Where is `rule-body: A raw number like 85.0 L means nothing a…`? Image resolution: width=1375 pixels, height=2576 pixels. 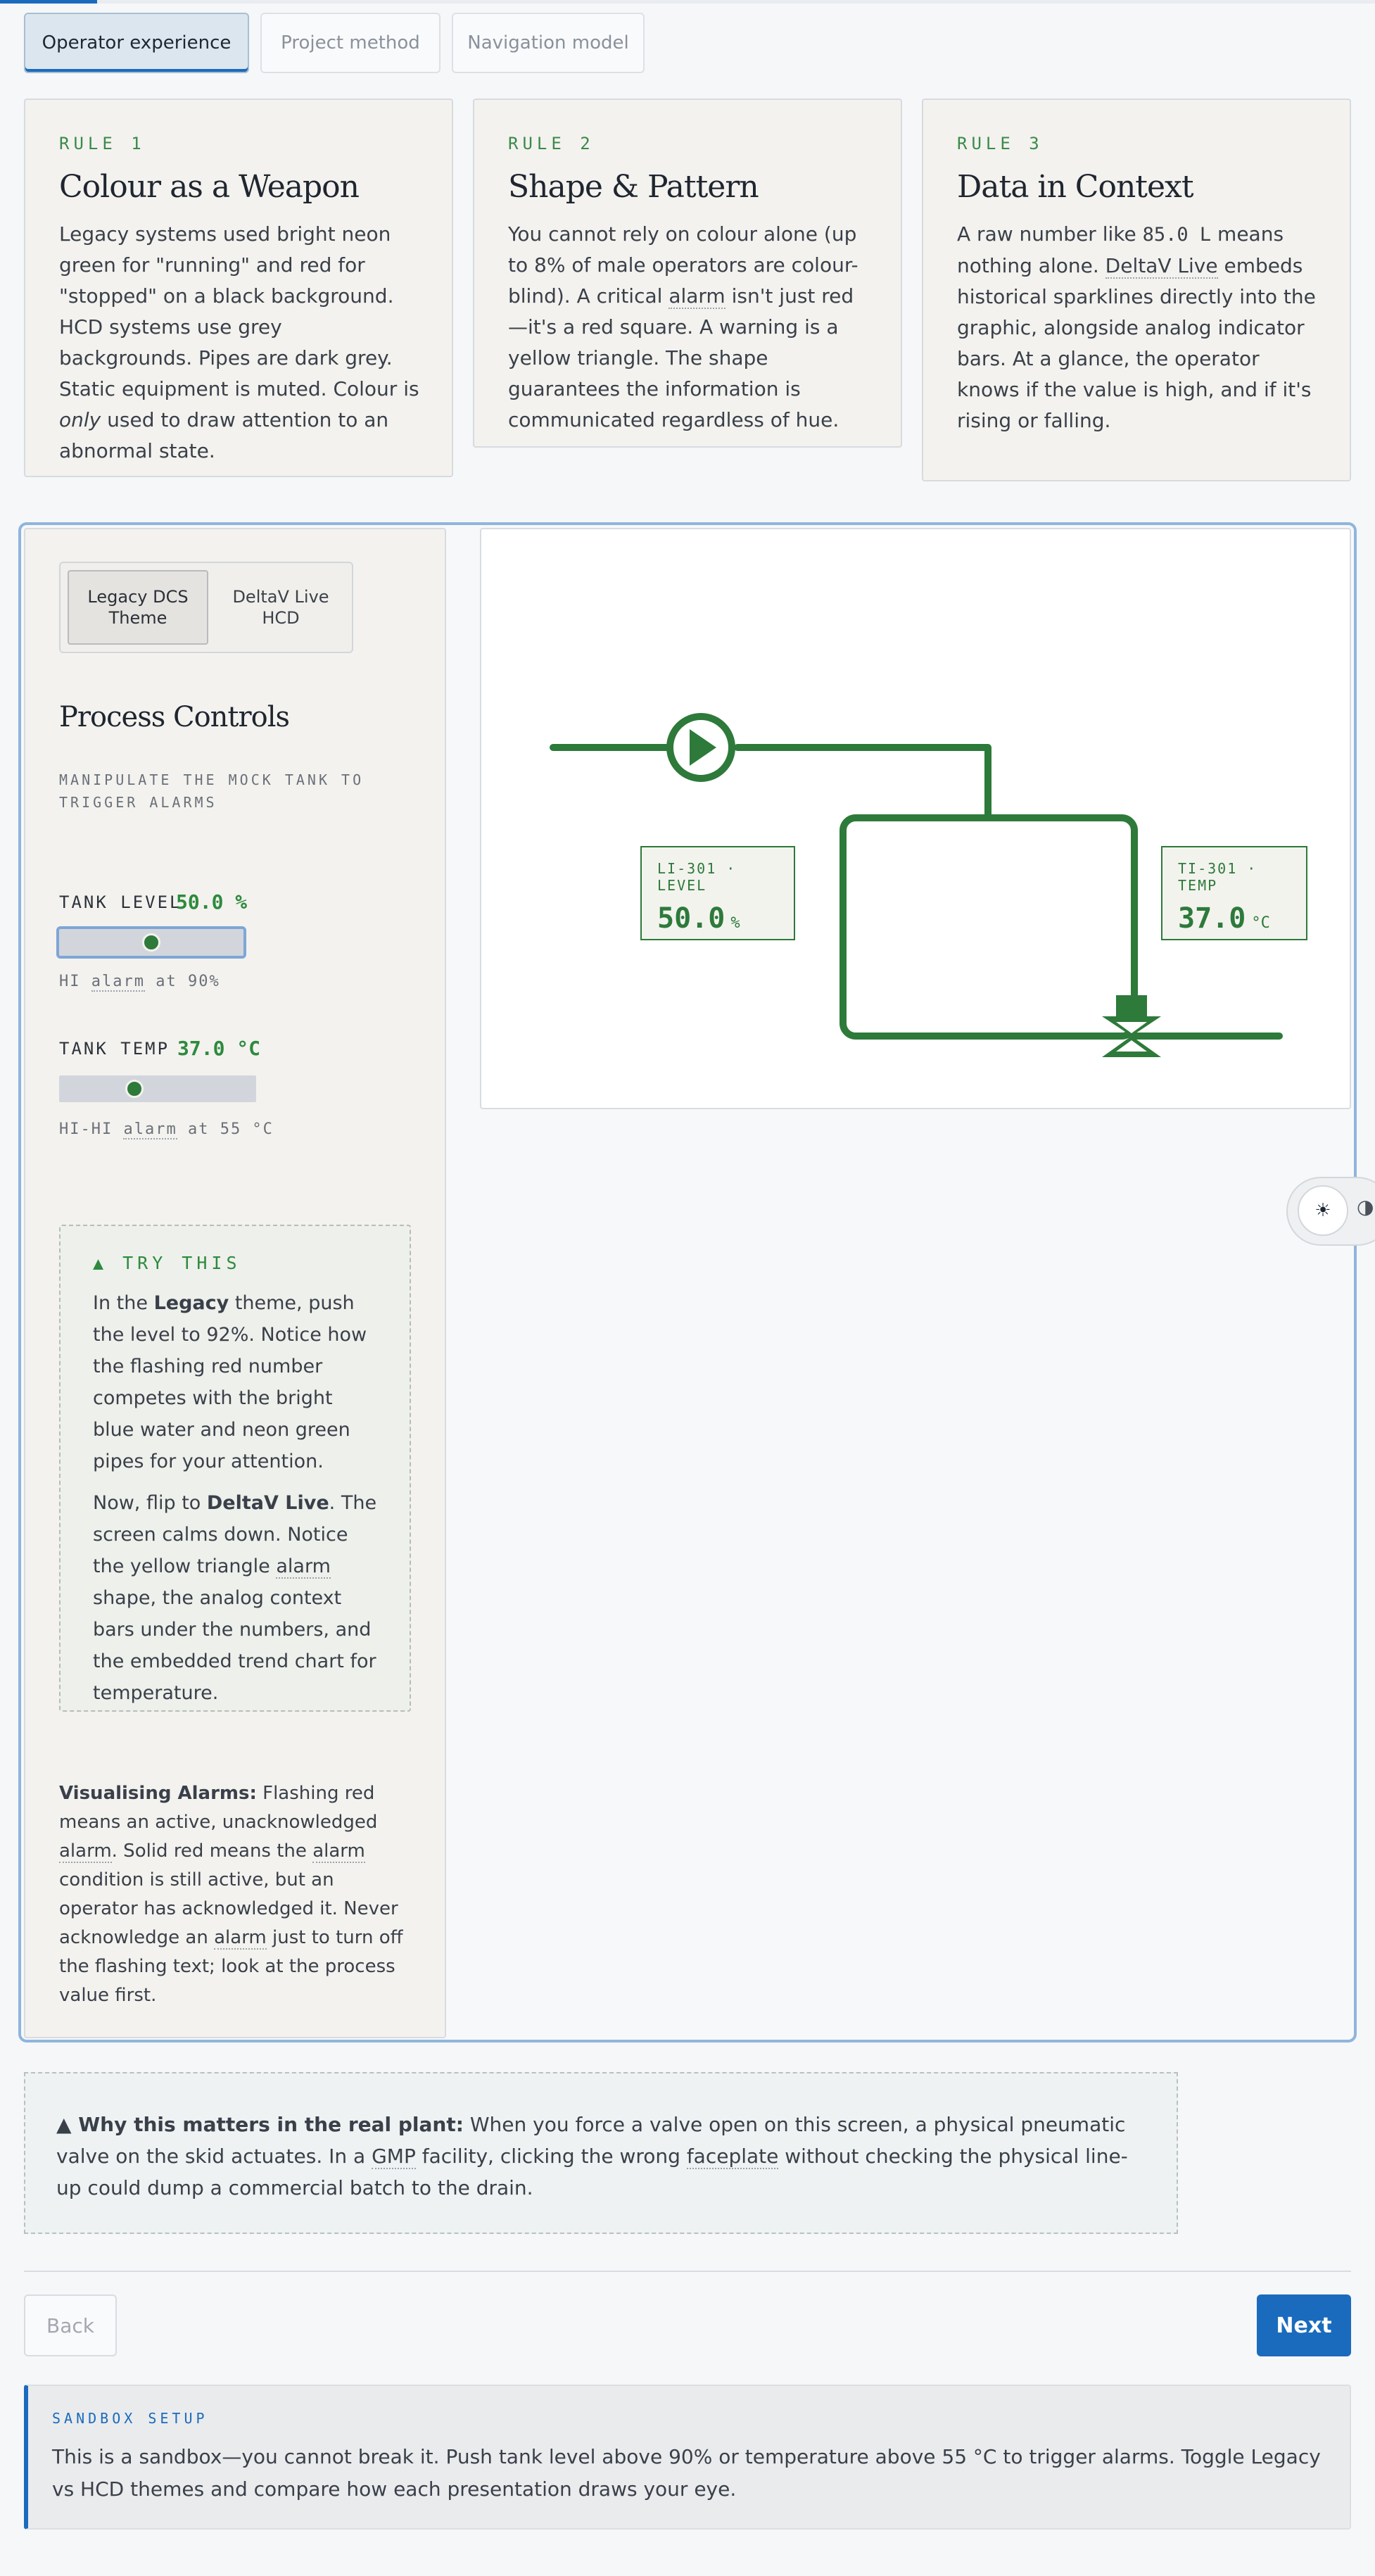
rule-body: A raw number like 85.0 L means nothing a… is located at coordinates (1137, 327).